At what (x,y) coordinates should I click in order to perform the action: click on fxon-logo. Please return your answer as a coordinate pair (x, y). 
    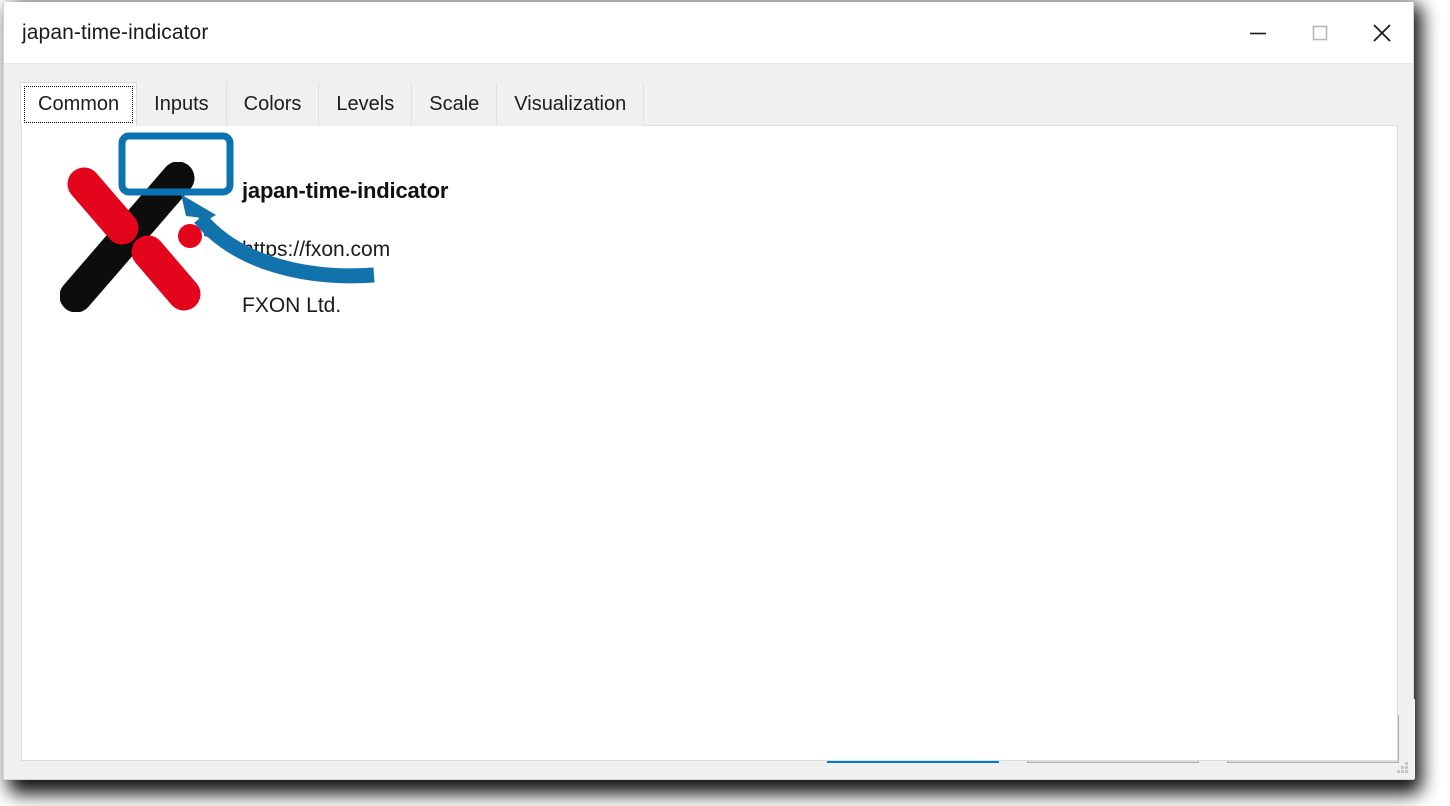
    Looking at the image, I should click on (131, 237).